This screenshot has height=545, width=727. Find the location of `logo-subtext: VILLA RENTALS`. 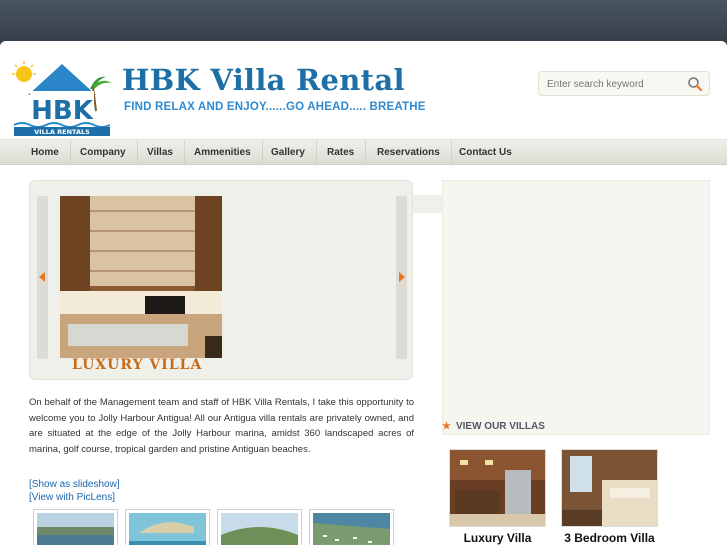

logo-subtext: VILLA RENTALS is located at coordinates (62, 132).